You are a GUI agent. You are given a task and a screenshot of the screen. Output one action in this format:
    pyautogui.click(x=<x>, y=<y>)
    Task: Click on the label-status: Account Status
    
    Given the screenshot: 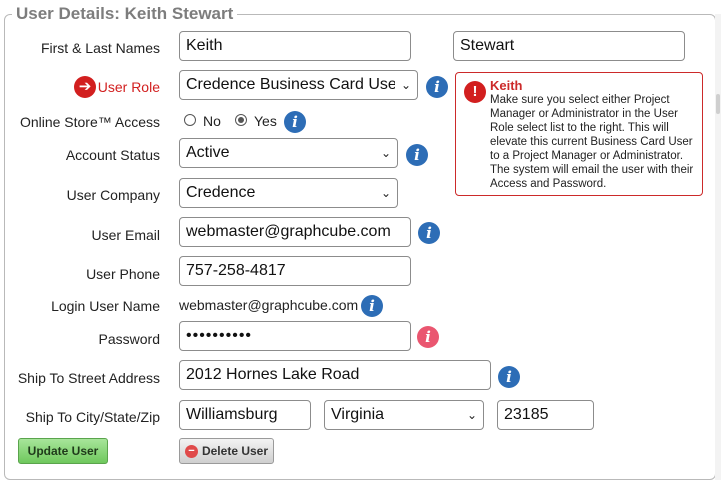 What is the action you would take?
    pyautogui.click(x=112, y=155)
    